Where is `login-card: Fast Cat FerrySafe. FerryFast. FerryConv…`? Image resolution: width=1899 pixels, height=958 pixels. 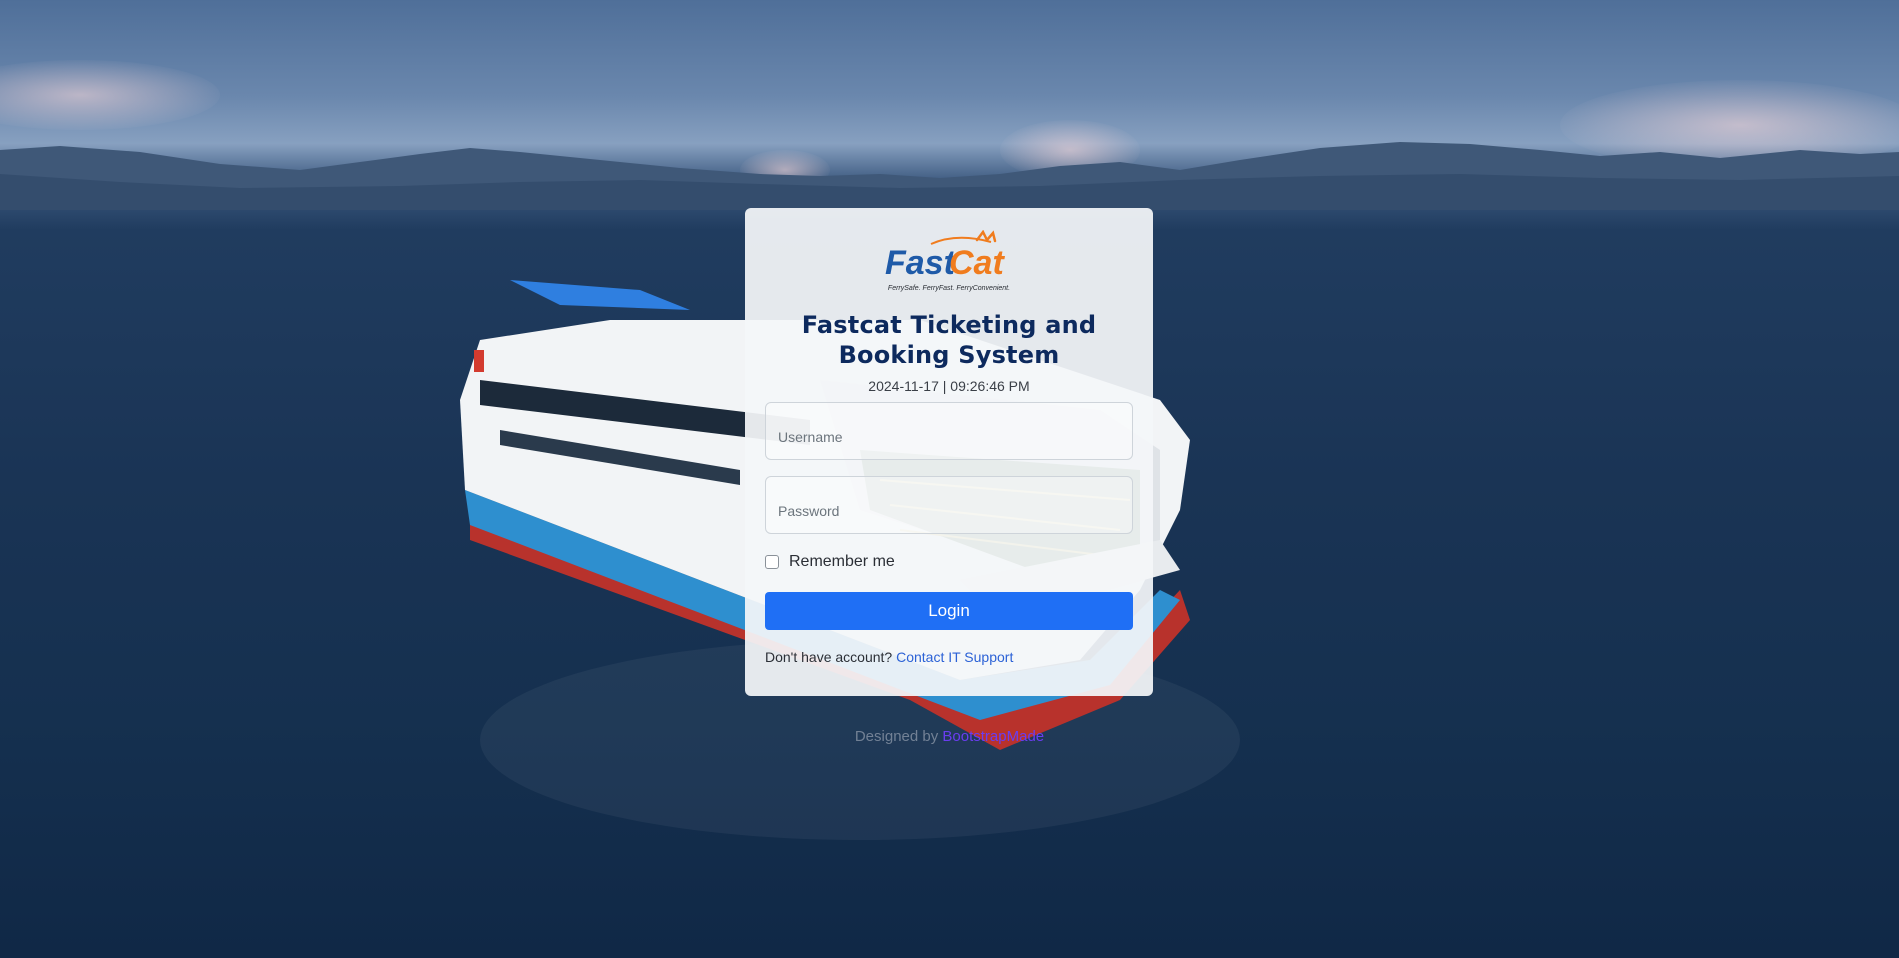 login-card: Fast Cat FerrySafe. FerryFast. FerryConv… is located at coordinates (949, 452).